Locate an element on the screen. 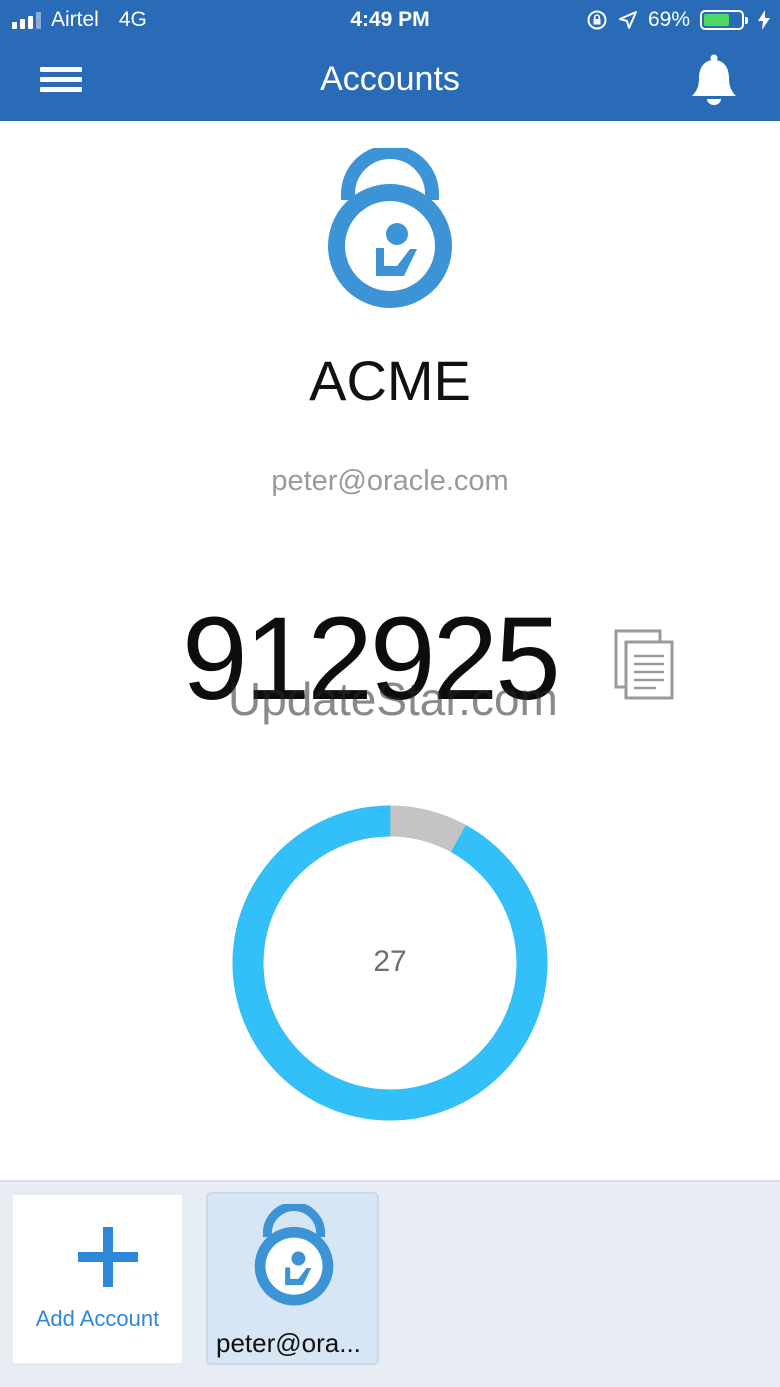 The width and height of the screenshot is (780, 1387). countdown-seconds: 27 is located at coordinates (390, 961).